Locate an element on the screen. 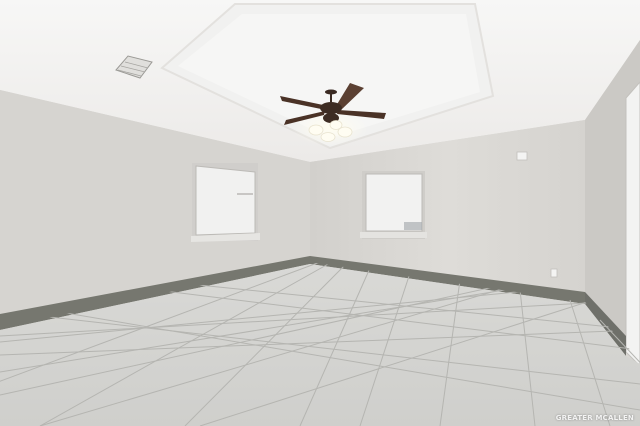  watermark-logo: GREATER MCALLEN is located at coordinates (594, 418).